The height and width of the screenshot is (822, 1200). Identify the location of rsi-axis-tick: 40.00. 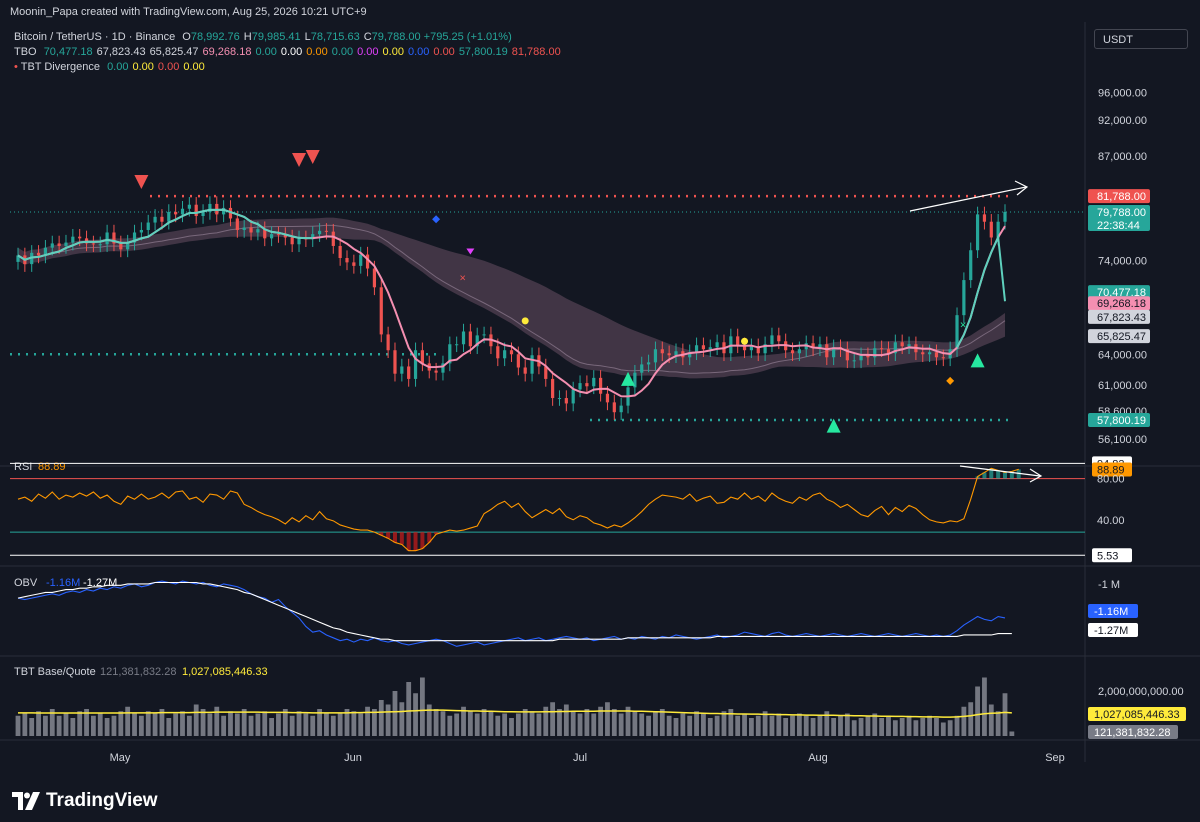
(1111, 521).